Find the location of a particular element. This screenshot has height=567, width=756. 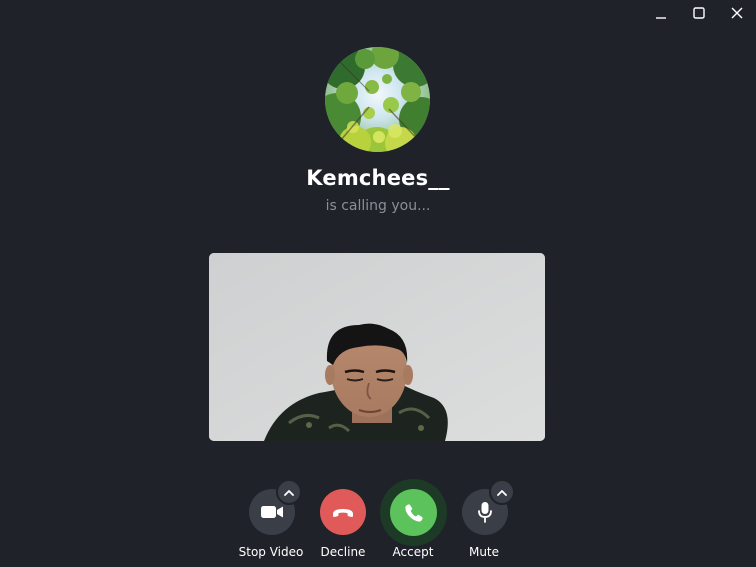

microphone-icon is located at coordinates (485, 512).